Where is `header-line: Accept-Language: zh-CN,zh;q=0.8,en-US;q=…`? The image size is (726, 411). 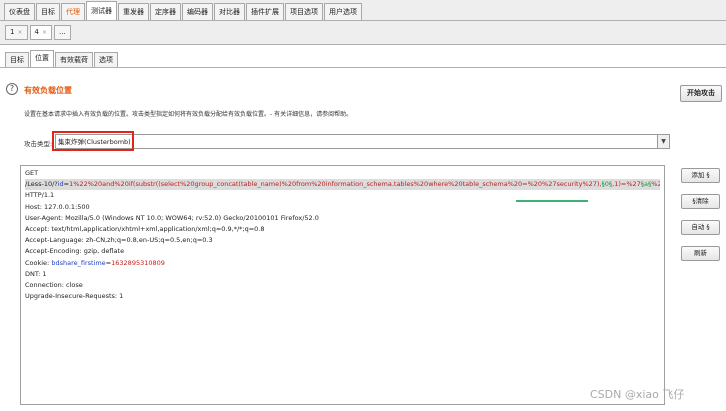 header-line: Accept-Language: zh-CN,zh;q=0.8,en-US;q=… is located at coordinates (119, 240).